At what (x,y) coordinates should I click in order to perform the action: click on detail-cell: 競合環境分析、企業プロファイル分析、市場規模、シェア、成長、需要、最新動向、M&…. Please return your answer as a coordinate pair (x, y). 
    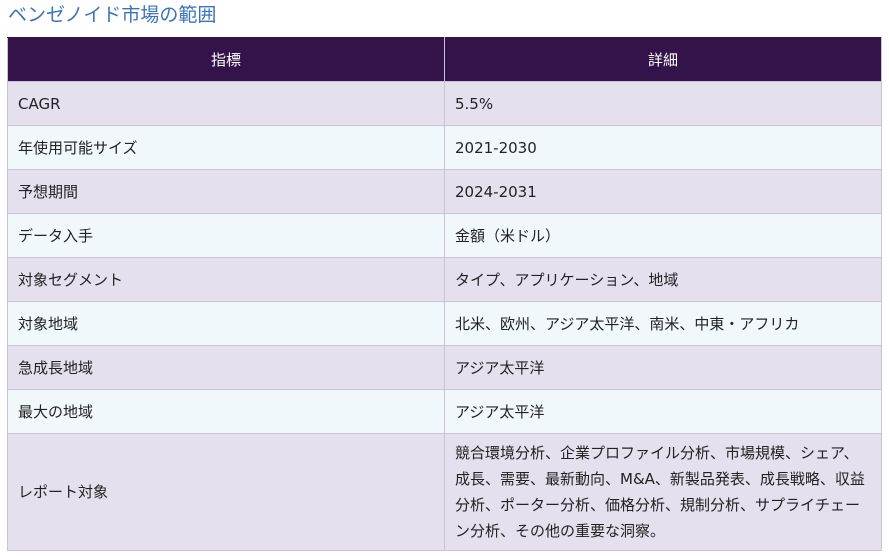
    Looking at the image, I should click on (663, 492).